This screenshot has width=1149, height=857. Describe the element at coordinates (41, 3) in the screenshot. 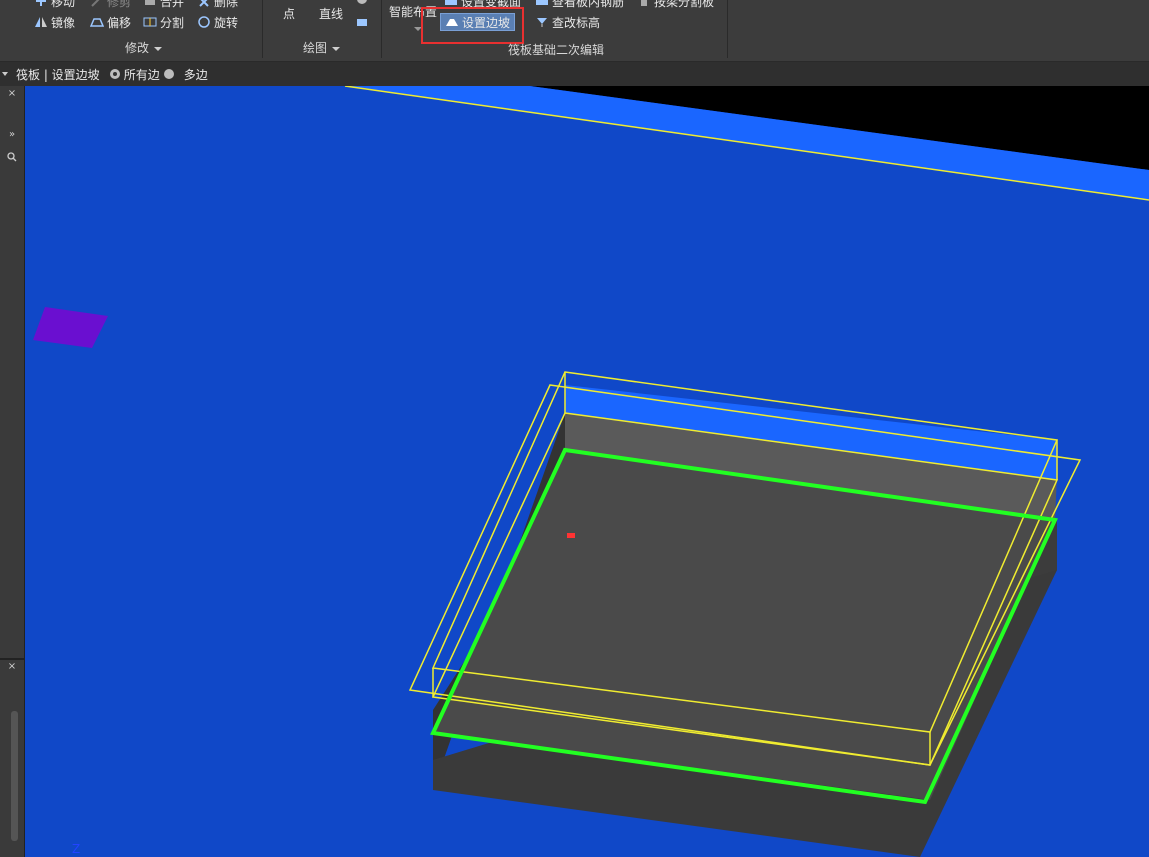

I see `move-icon` at that location.